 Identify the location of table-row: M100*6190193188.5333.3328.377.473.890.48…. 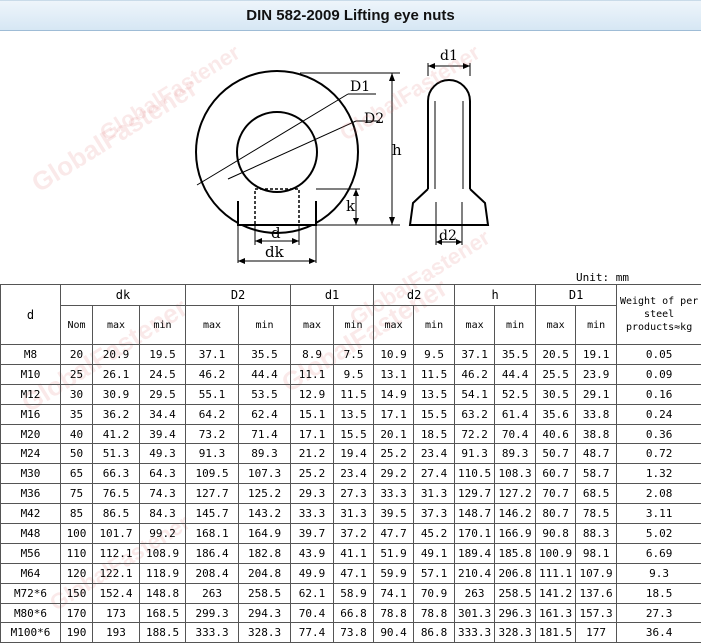
(351, 633).